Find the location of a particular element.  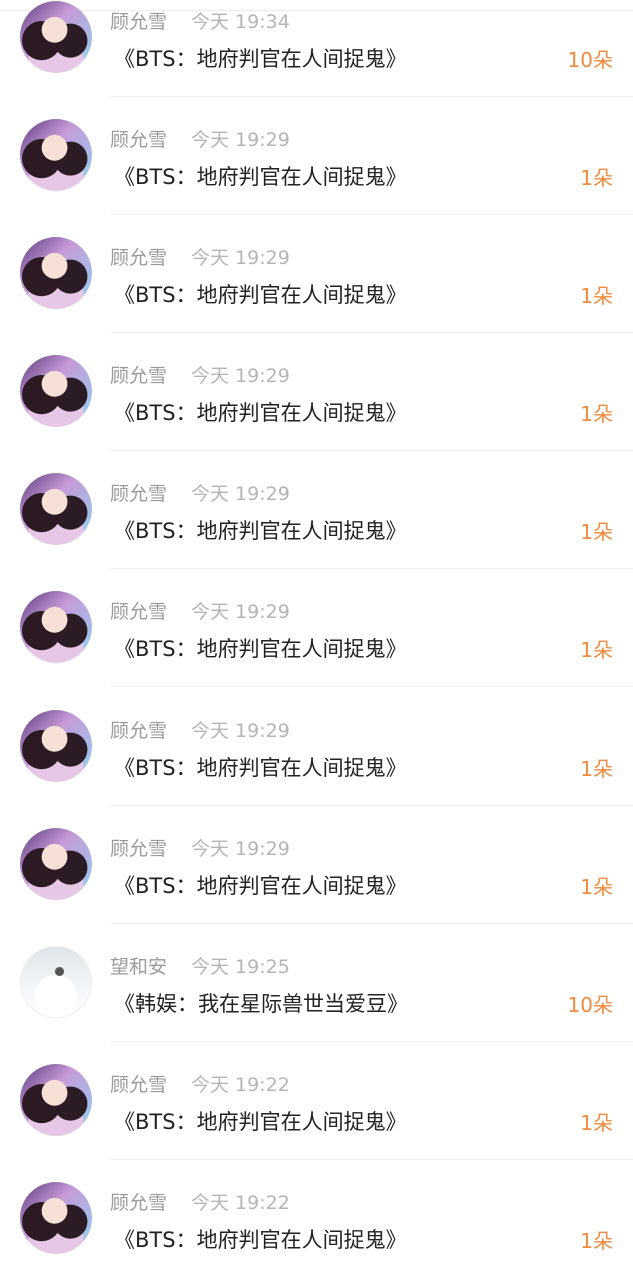

book-title: 《韩娱：我在星际兽世当爱豆》 is located at coordinates (261, 1003).